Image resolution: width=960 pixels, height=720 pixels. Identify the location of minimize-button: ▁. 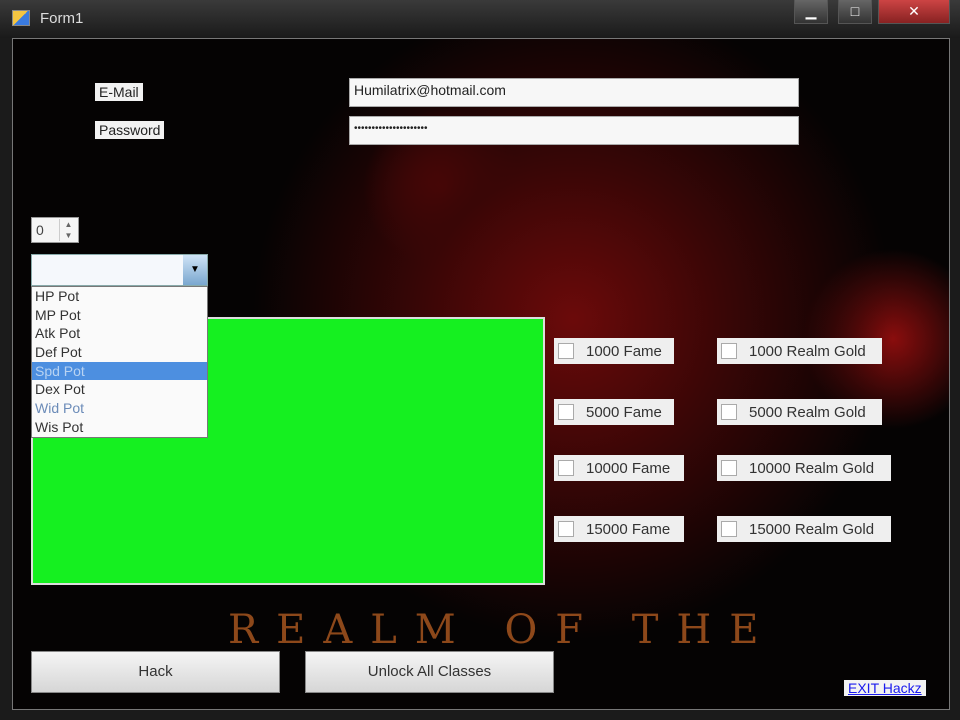
(811, 12).